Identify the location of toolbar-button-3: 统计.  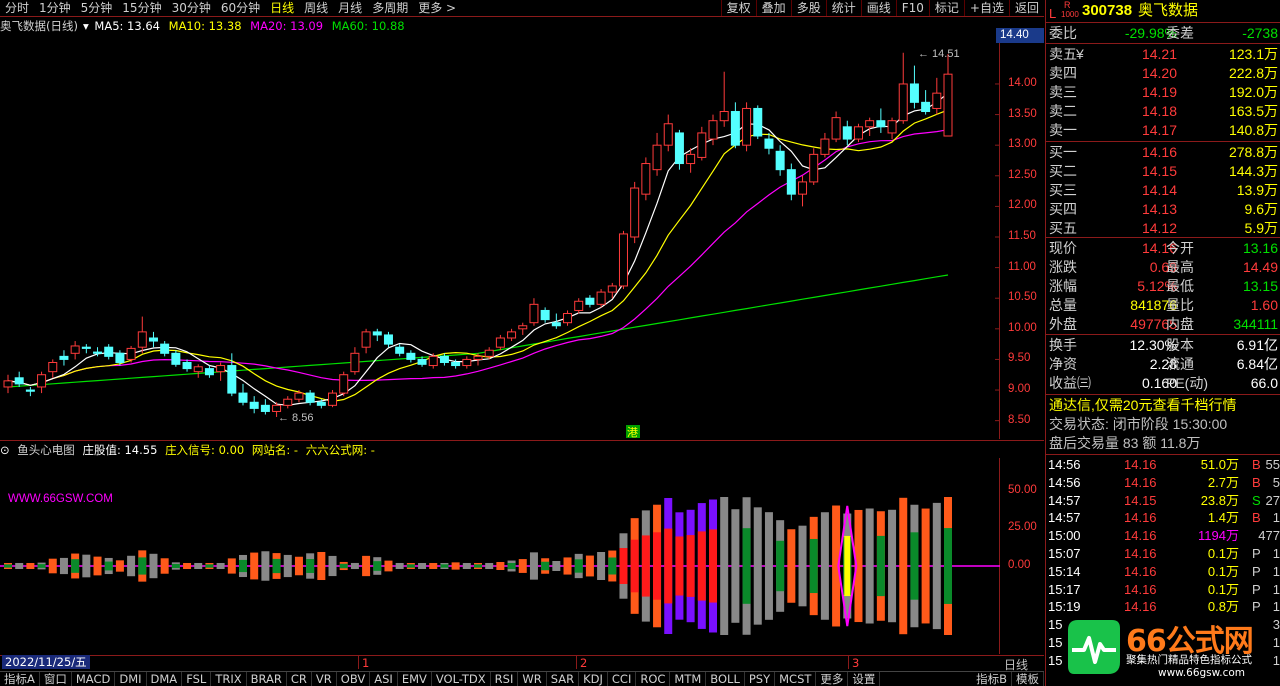
(843, 8).